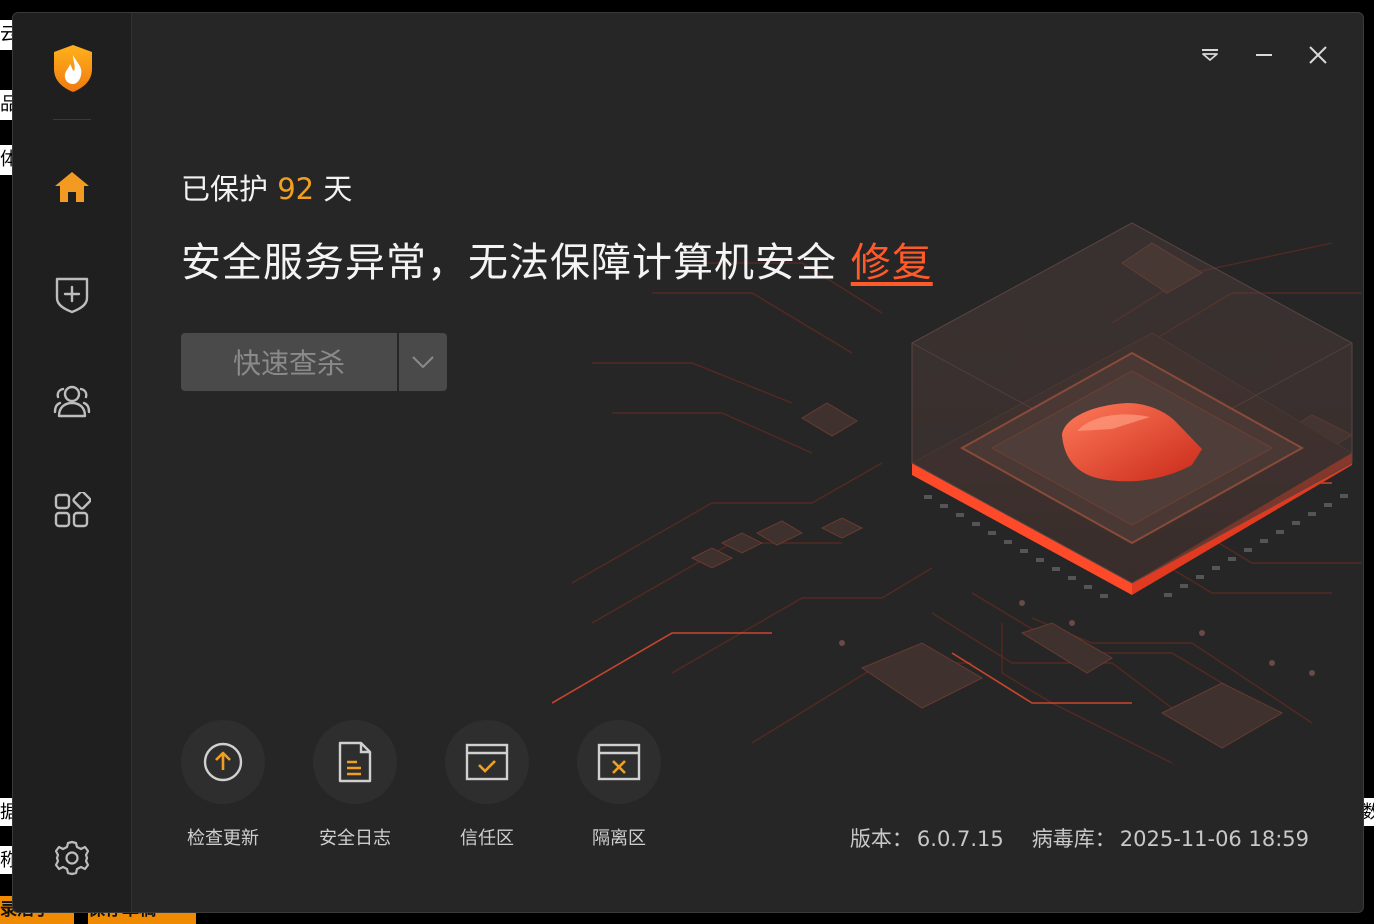  I want to click on log-document-icon, so click(355, 762).